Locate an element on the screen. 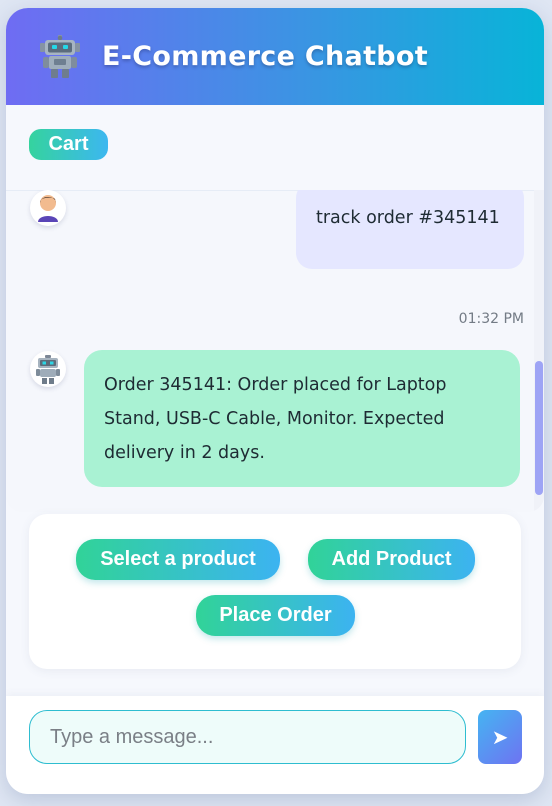 Image resolution: width=552 pixels, height=806 pixels. message-timestamp: 01:32 PM is located at coordinates (491, 319).